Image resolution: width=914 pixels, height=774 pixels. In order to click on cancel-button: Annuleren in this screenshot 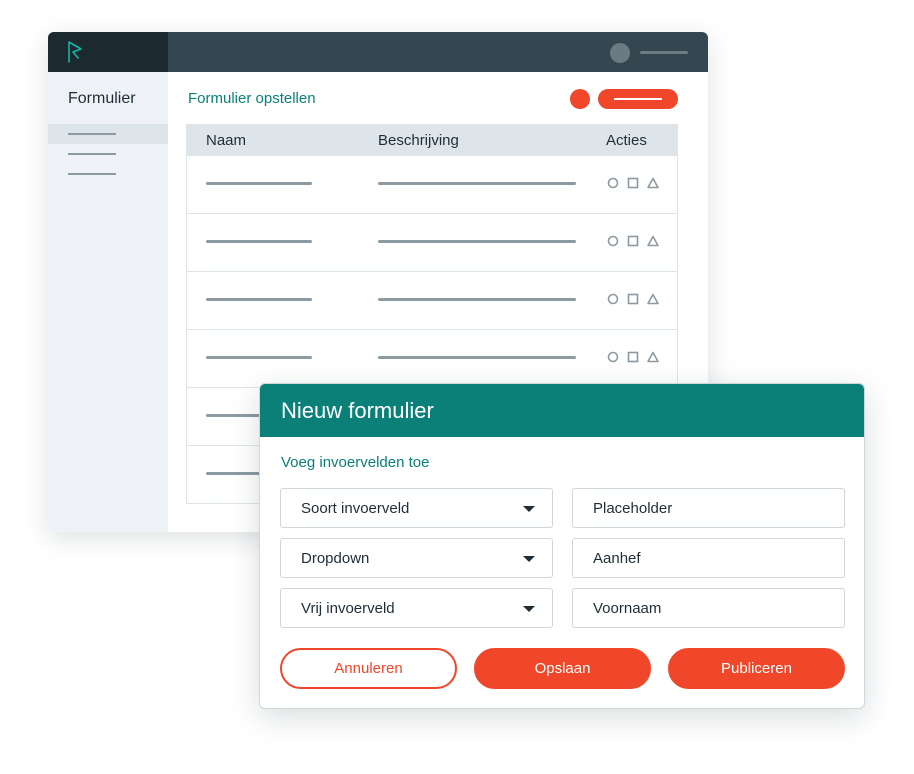, I will do `click(368, 668)`.